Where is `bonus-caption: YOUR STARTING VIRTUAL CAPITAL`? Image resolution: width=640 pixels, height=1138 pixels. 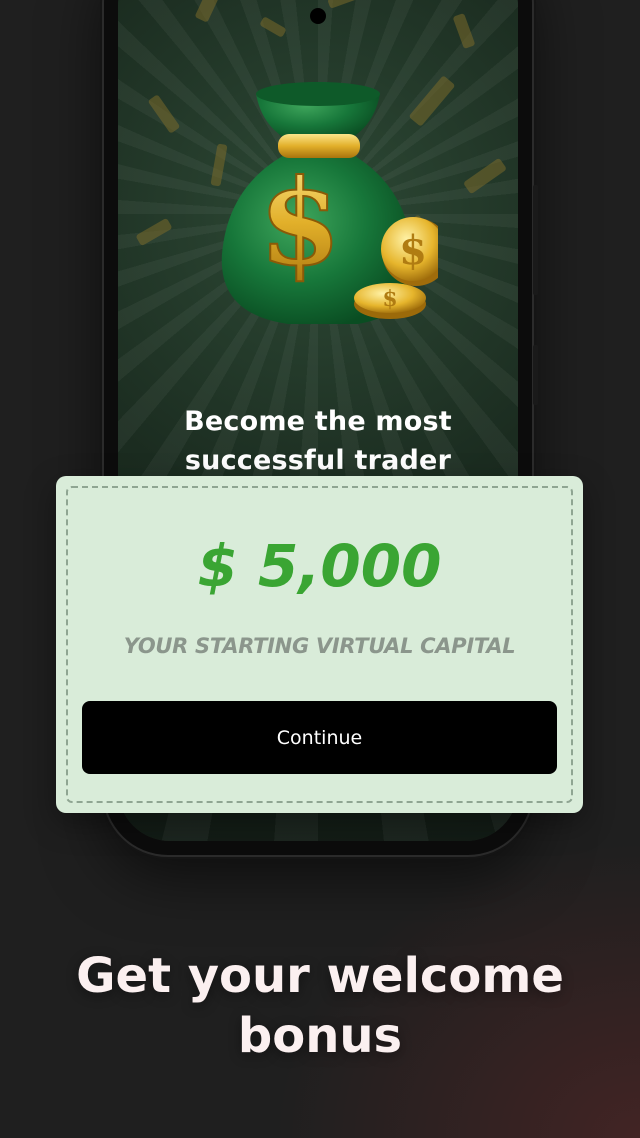 bonus-caption: YOUR STARTING VIRTUAL CAPITAL is located at coordinates (319, 646).